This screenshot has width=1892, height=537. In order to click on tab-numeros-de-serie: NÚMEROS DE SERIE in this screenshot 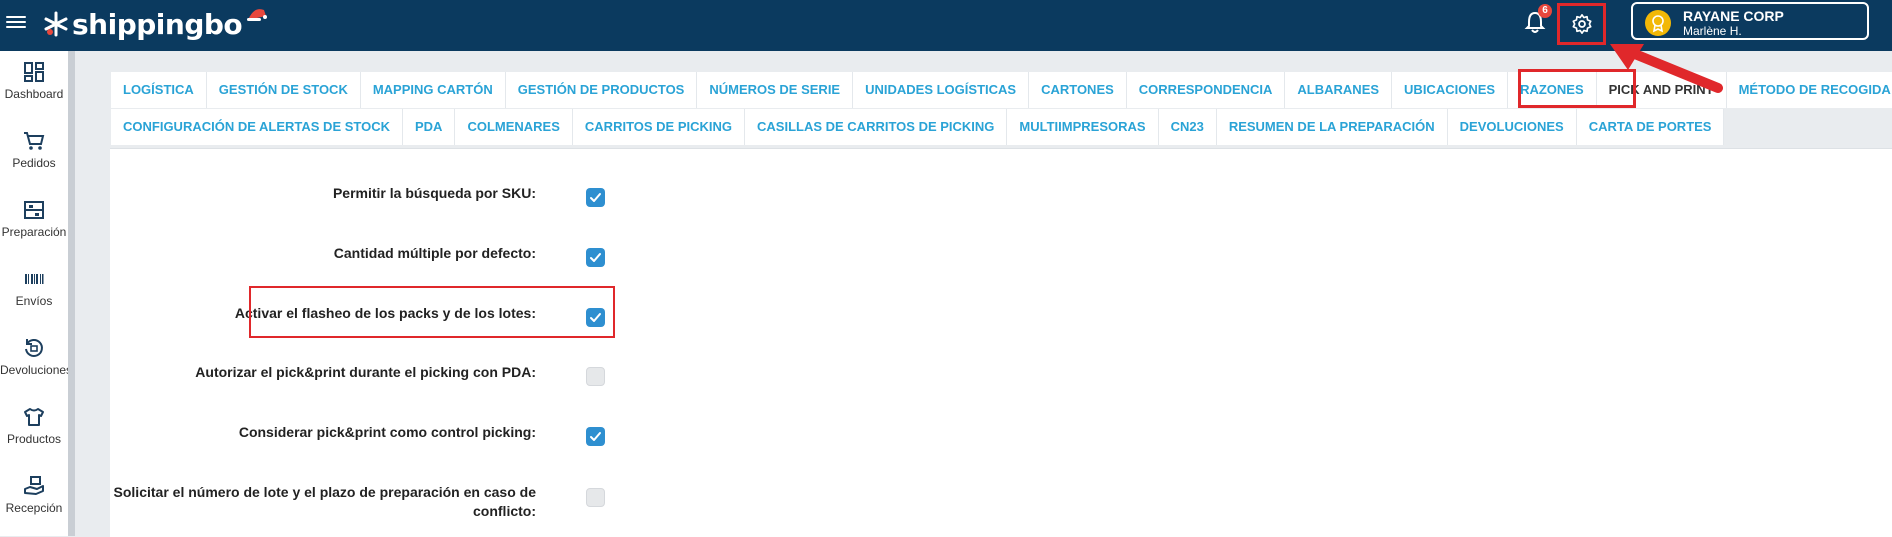, I will do `click(775, 90)`.